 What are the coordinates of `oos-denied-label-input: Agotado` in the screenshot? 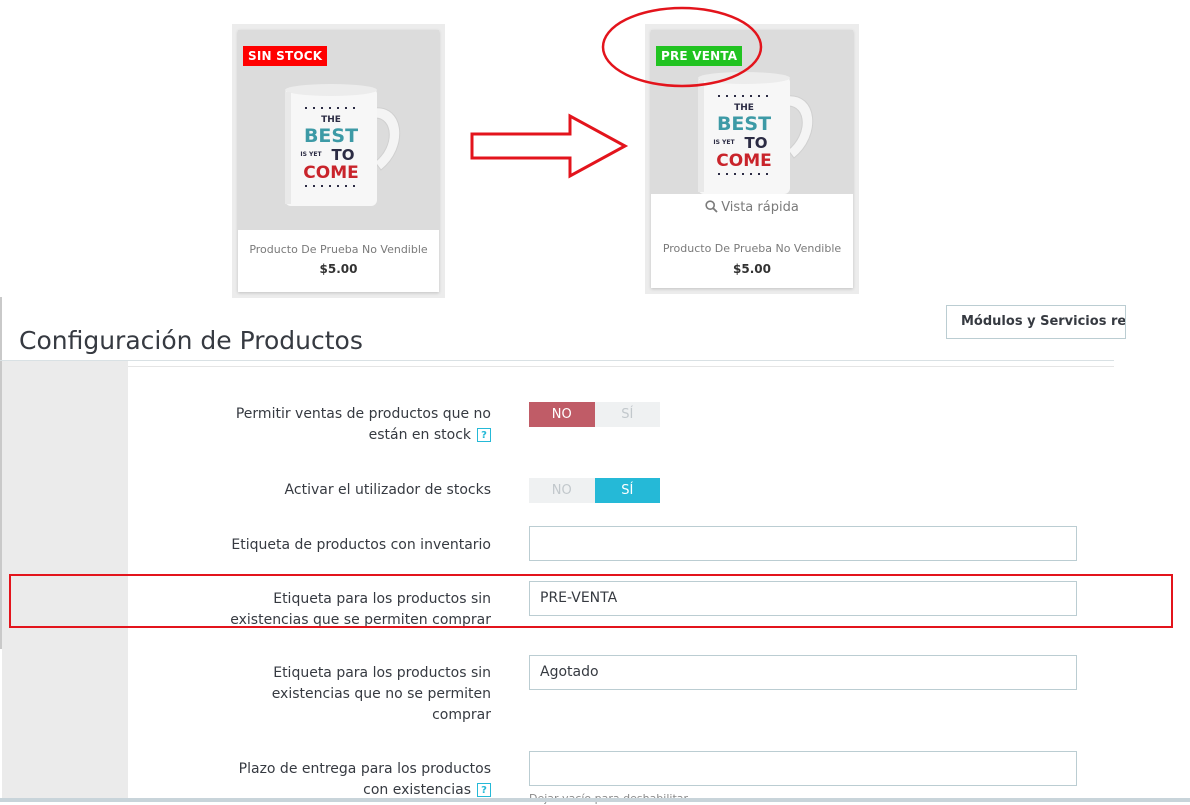 It's located at (803, 672).